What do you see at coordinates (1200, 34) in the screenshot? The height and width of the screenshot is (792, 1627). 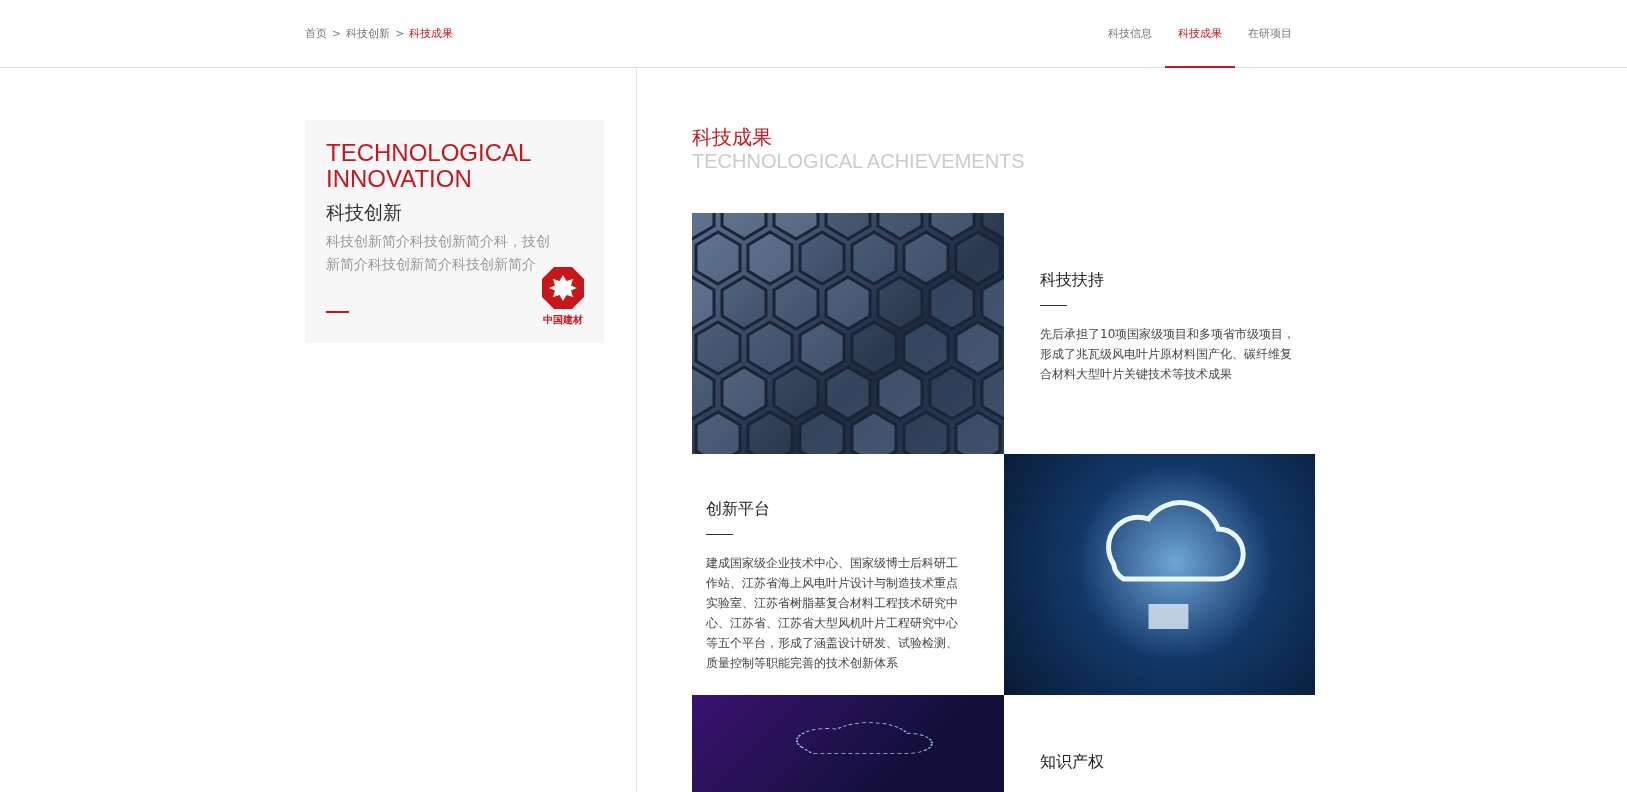 I see `nav-tab: 科技成果` at bounding box center [1200, 34].